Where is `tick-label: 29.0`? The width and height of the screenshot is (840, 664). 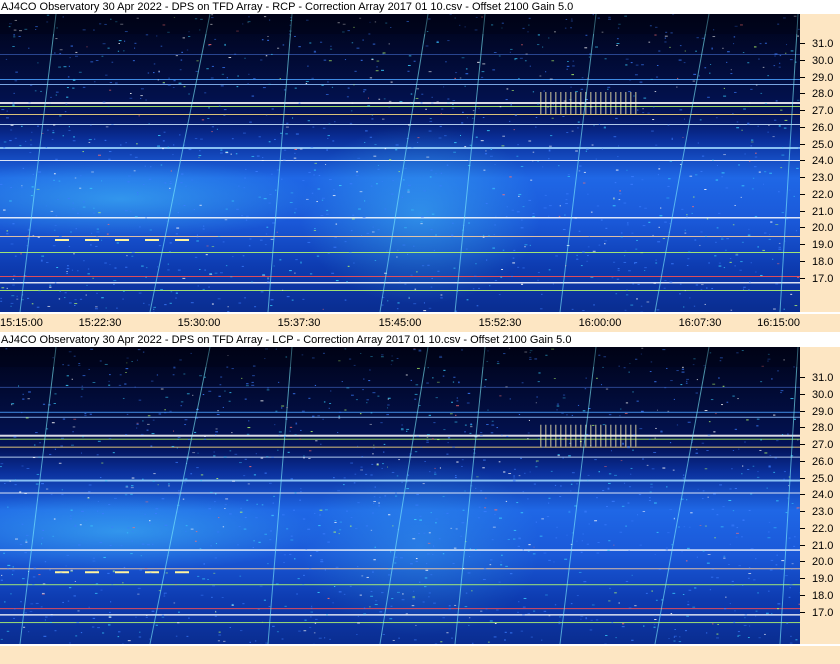
tick-label: 29.0 is located at coordinates (823, 77).